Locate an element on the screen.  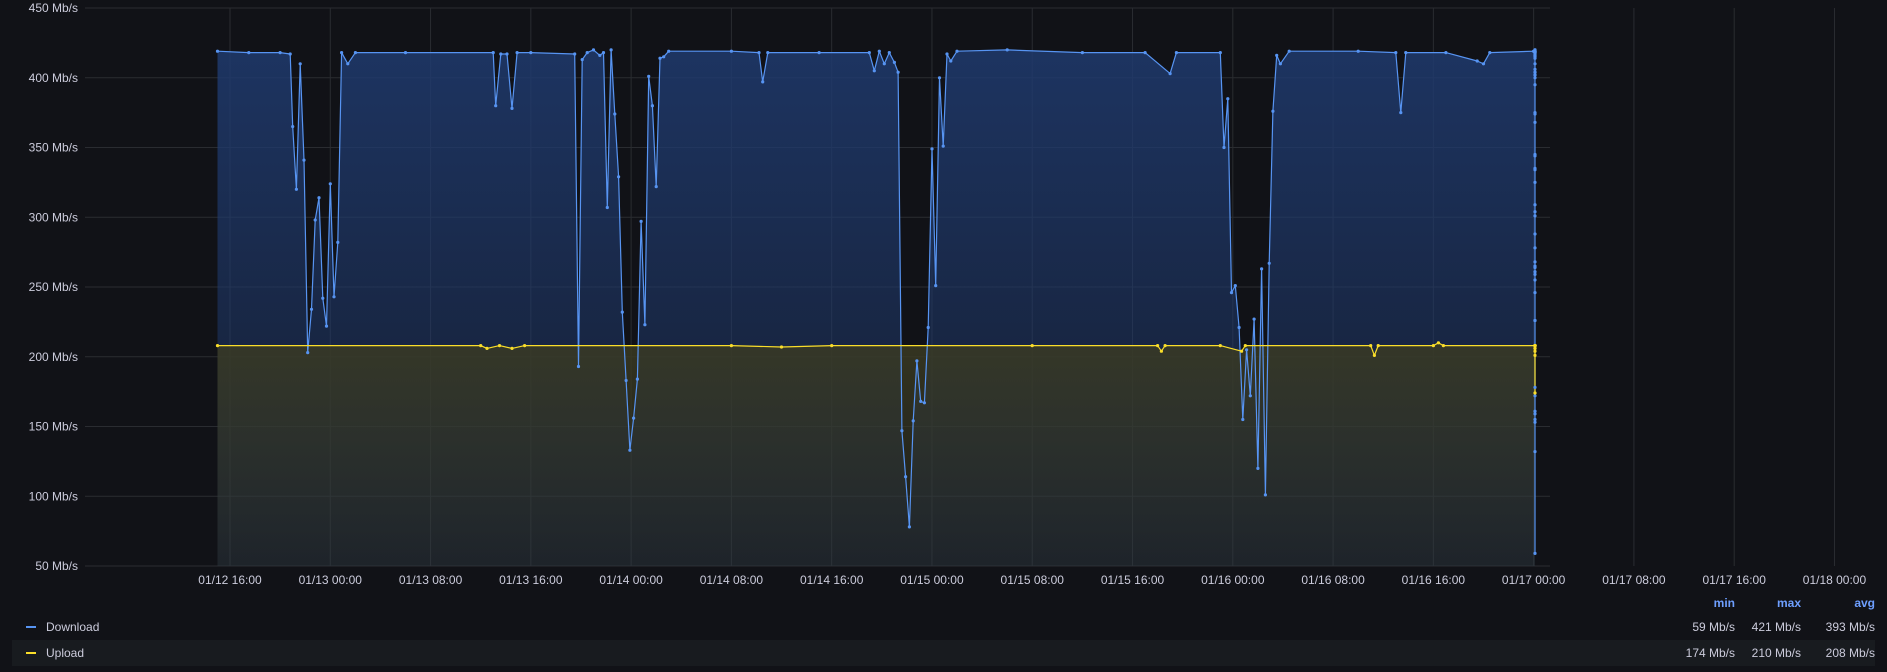
legend-header-avg: avg is located at coordinates (1840, 603).